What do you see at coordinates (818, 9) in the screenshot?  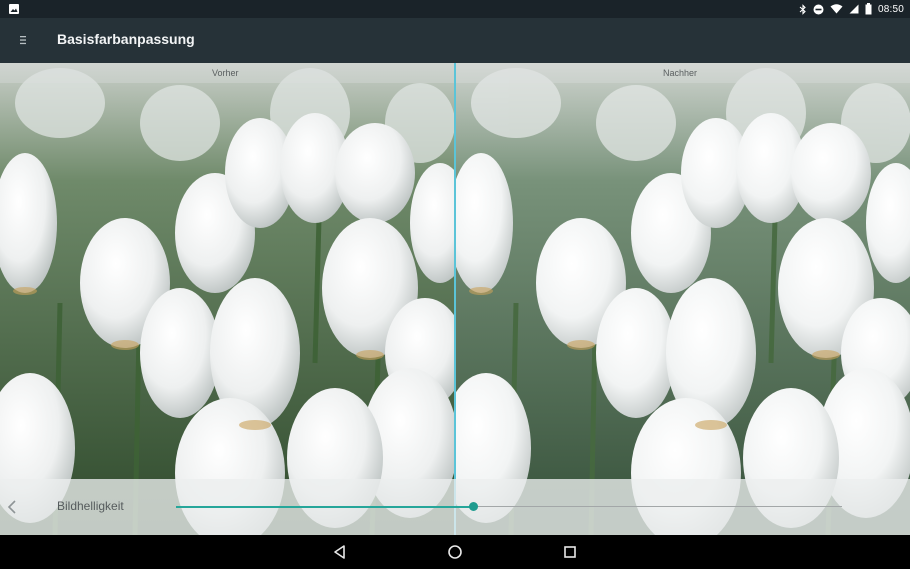 I see `do-not-disturb-icon` at bounding box center [818, 9].